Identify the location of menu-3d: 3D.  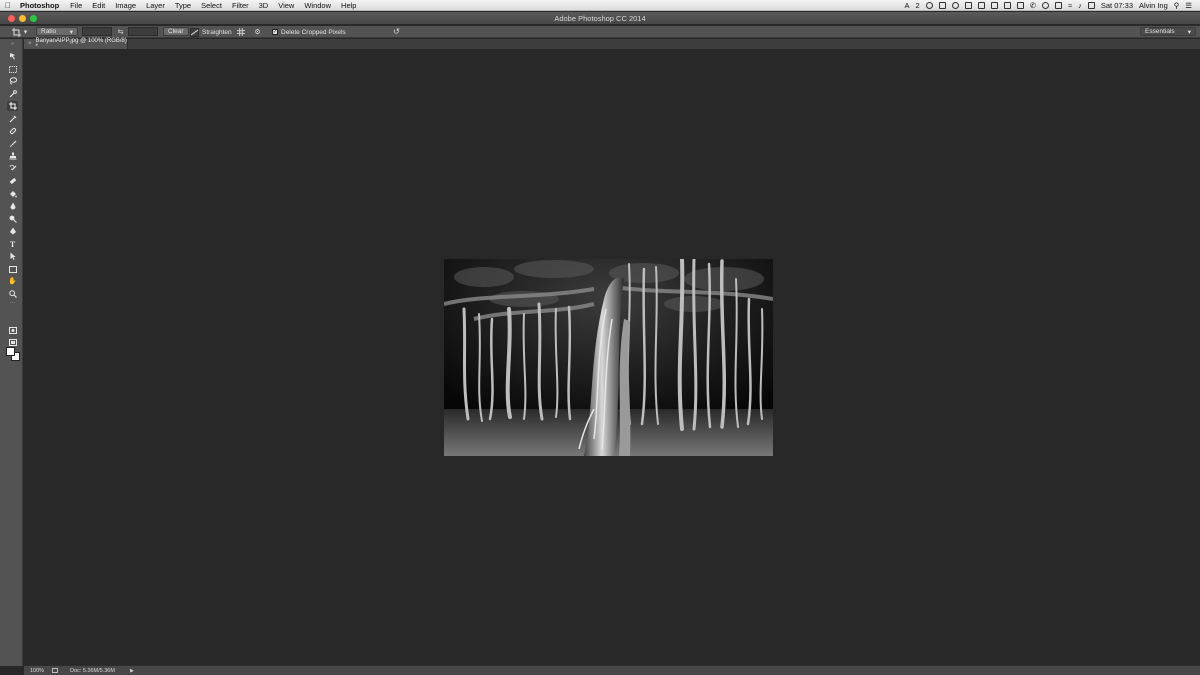
(264, 5).